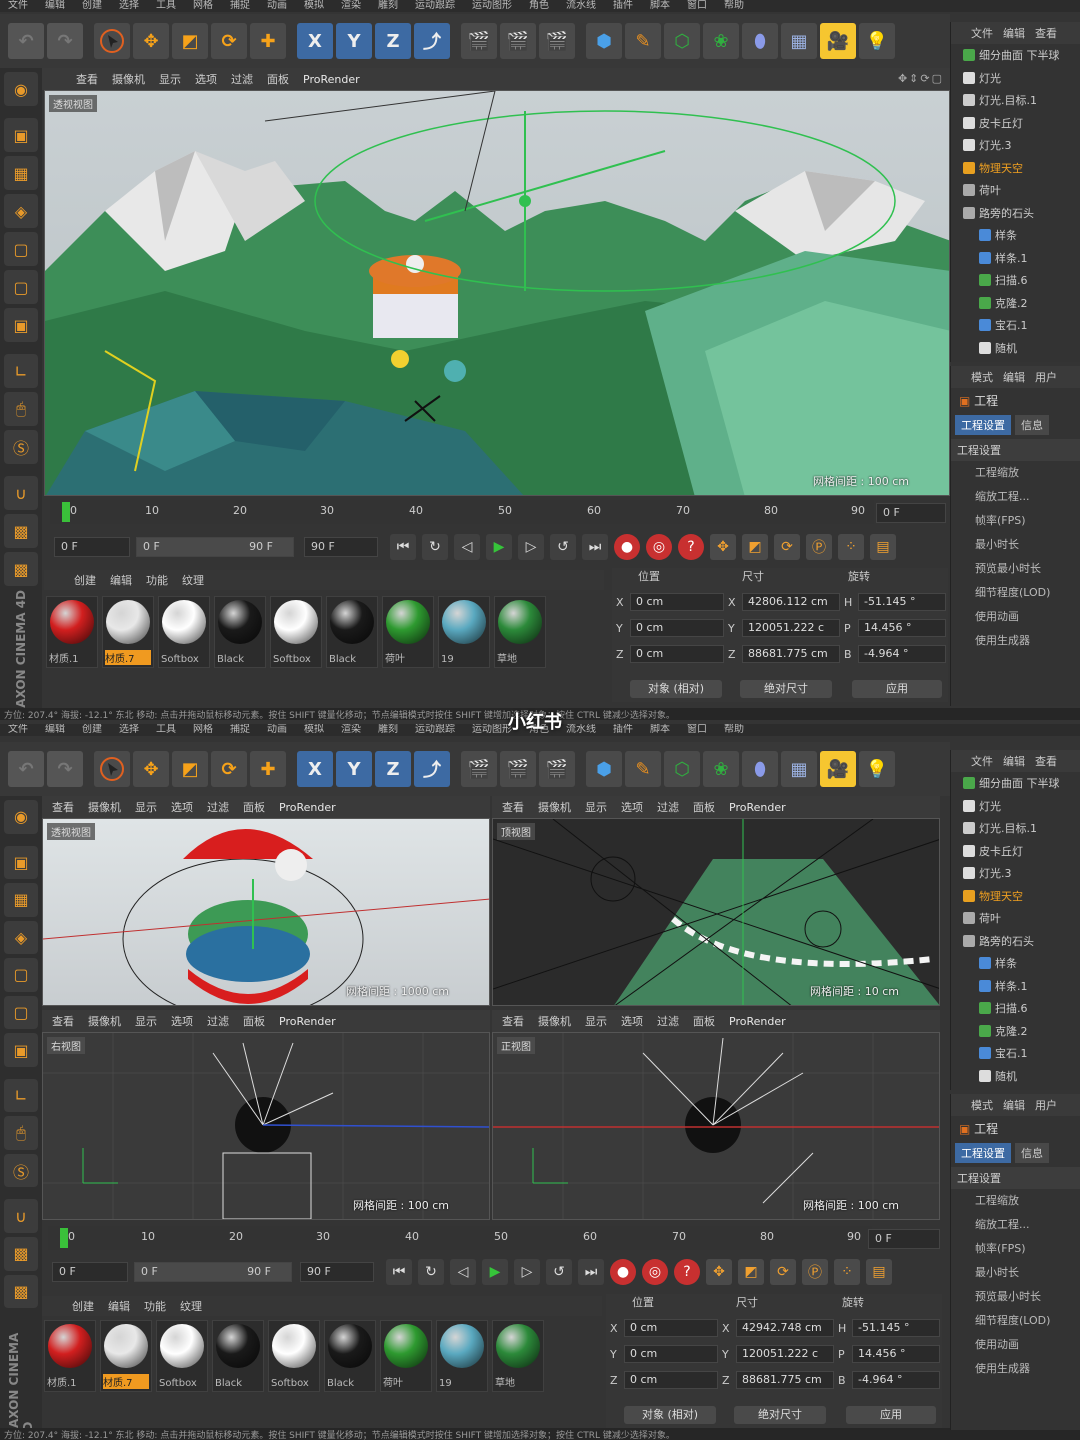  What do you see at coordinates (351, 6) in the screenshot?
I see `menu-item: 渲染` at bounding box center [351, 6].